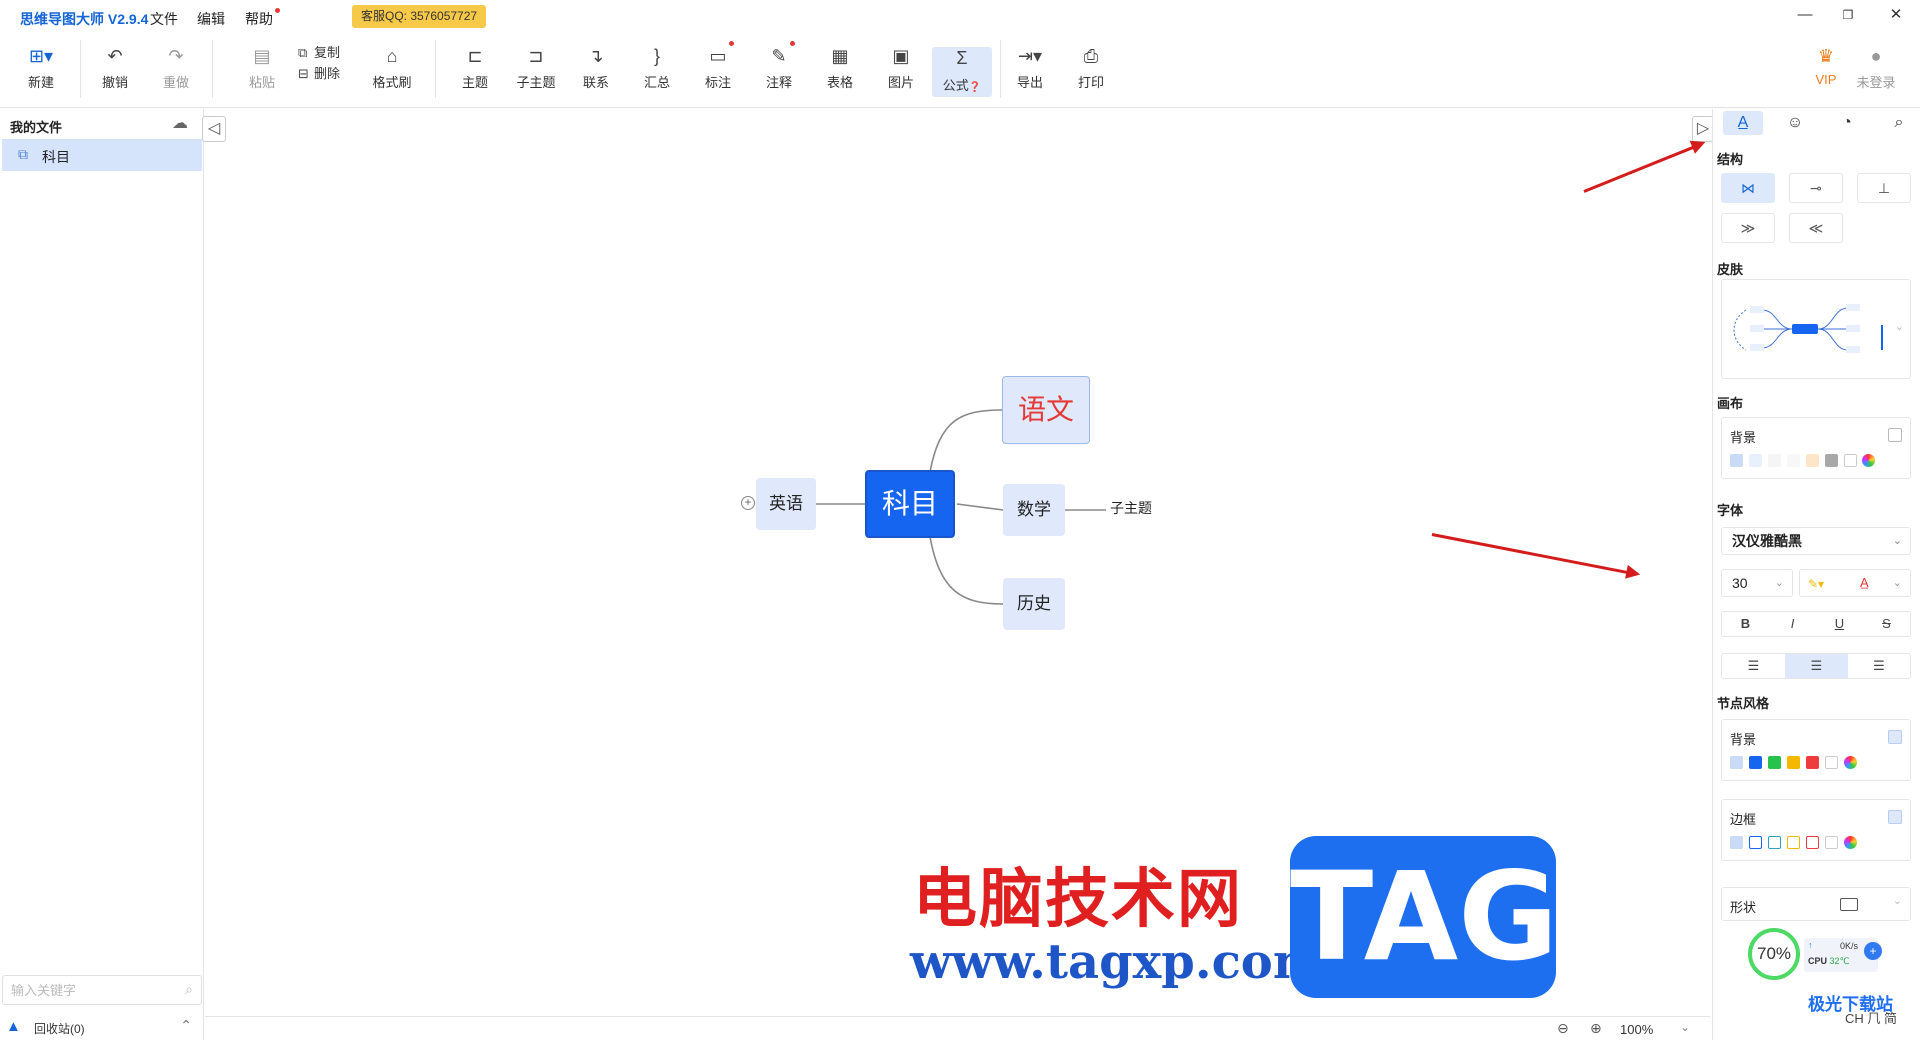 The width and height of the screenshot is (1920, 1040). I want to click on strikethrough-button: S, so click(1886, 624).